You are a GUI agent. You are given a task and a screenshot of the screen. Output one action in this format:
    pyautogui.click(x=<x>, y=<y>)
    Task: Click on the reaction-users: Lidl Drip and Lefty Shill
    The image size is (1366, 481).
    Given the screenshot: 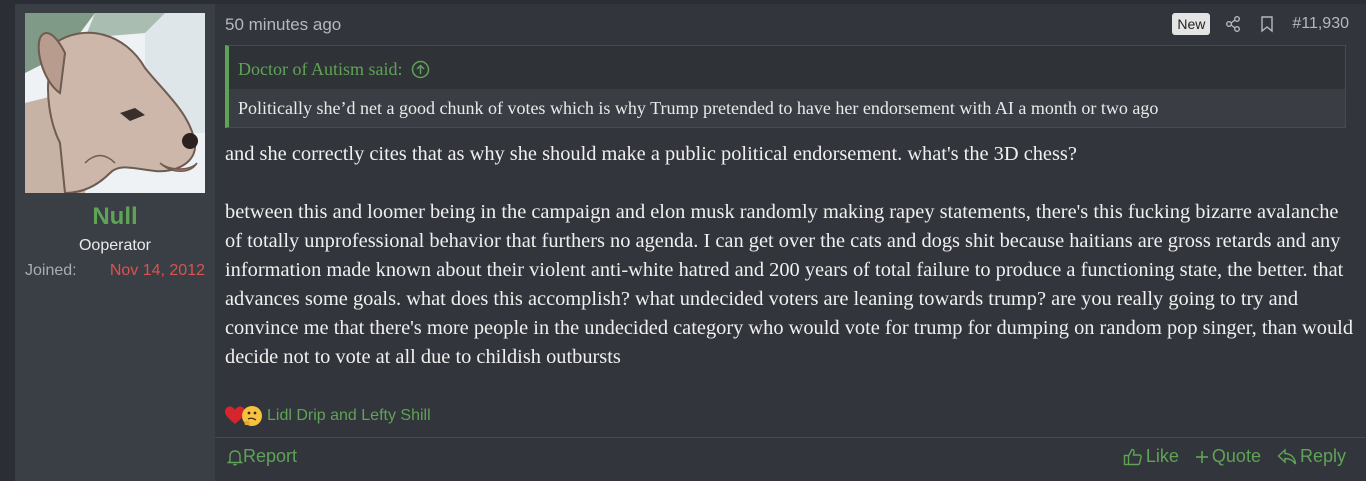 What is the action you would take?
    pyautogui.click(x=349, y=416)
    